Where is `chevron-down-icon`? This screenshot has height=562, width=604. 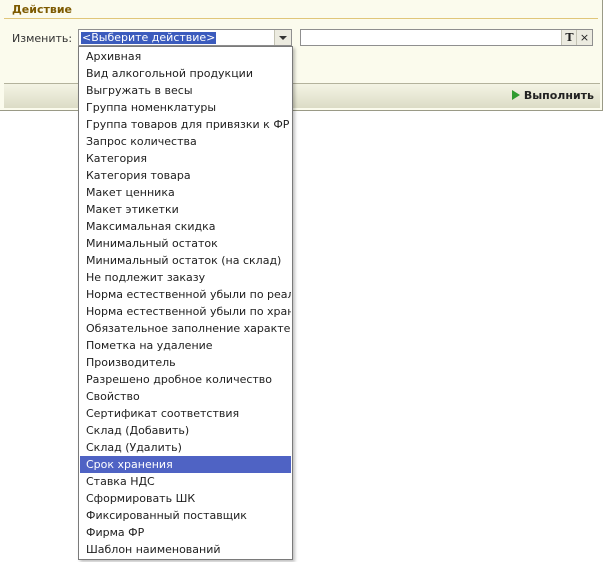
chevron-down-icon is located at coordinates (283, 38).